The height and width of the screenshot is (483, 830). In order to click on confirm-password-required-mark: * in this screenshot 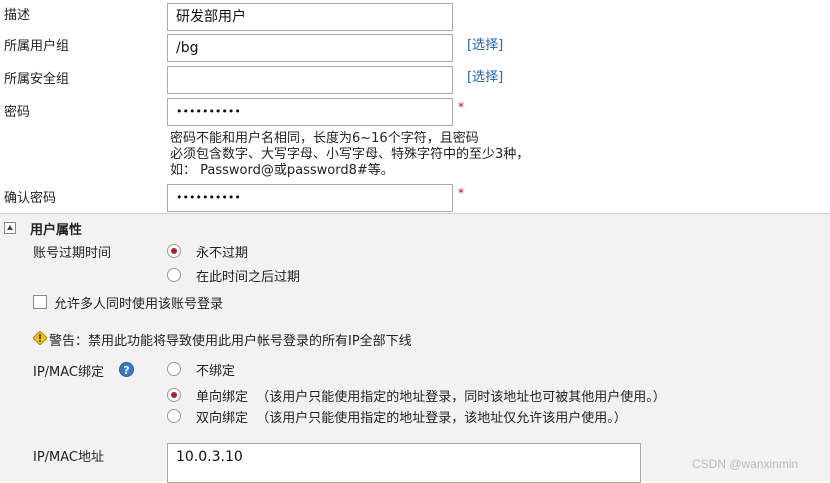, I will do `click(461, 193)`.